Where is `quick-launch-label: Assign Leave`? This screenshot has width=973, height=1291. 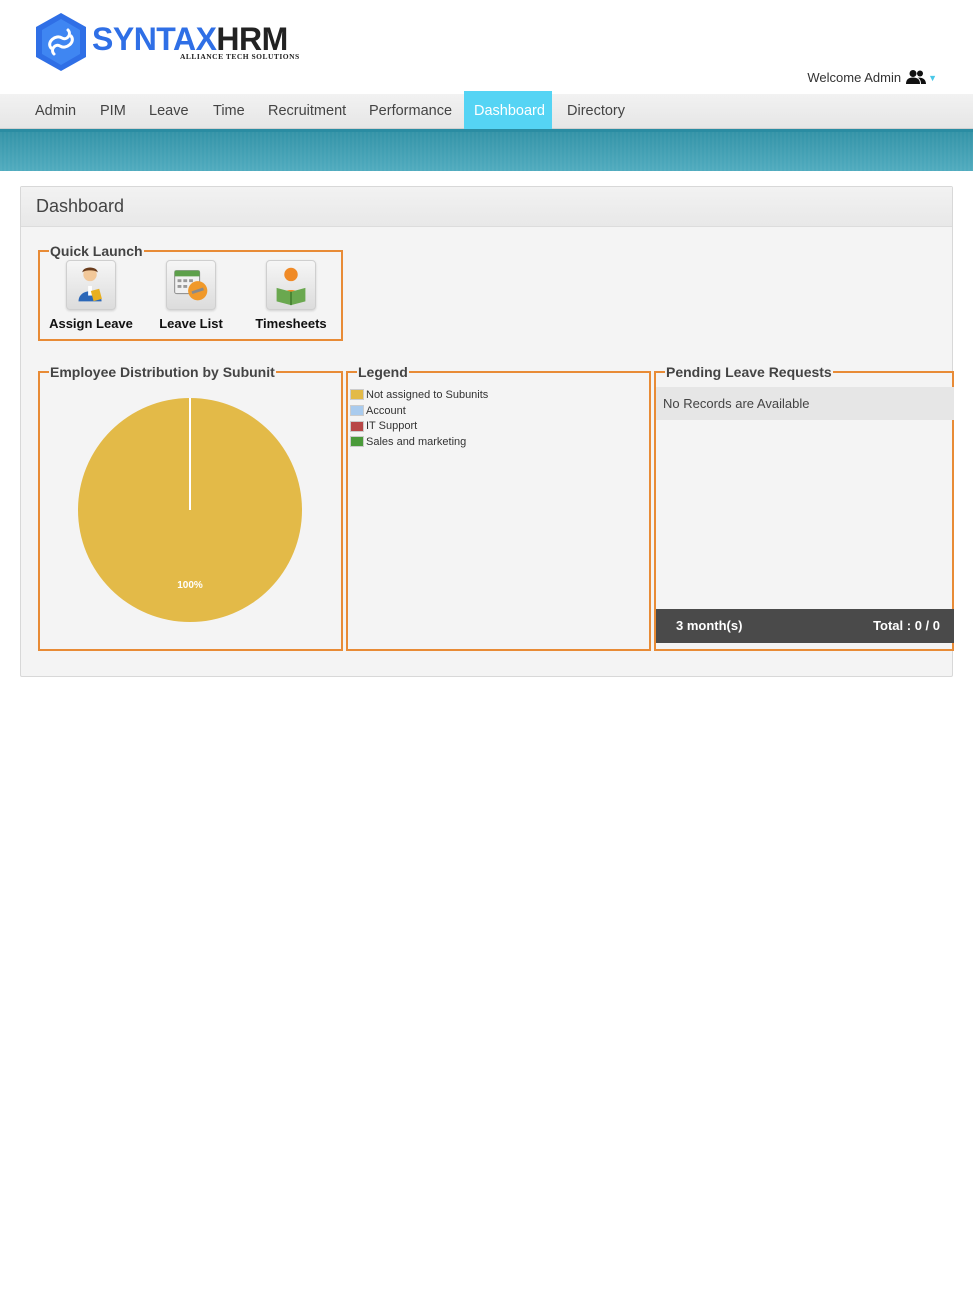
quick-launch-label: Assign Leave is located at coordinates (91, 323).